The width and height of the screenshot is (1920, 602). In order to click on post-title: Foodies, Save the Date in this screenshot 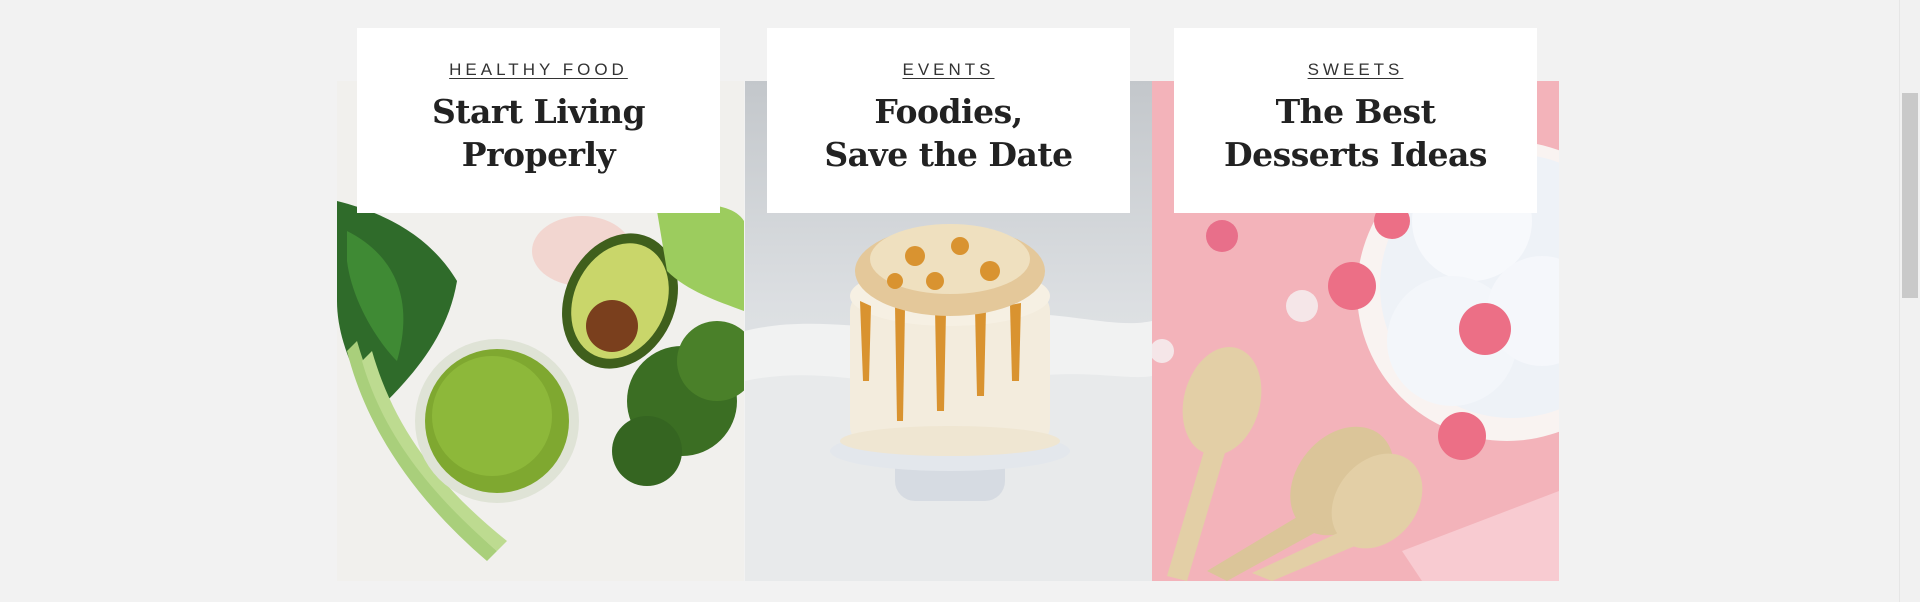, I will do `click(948, 133)`.